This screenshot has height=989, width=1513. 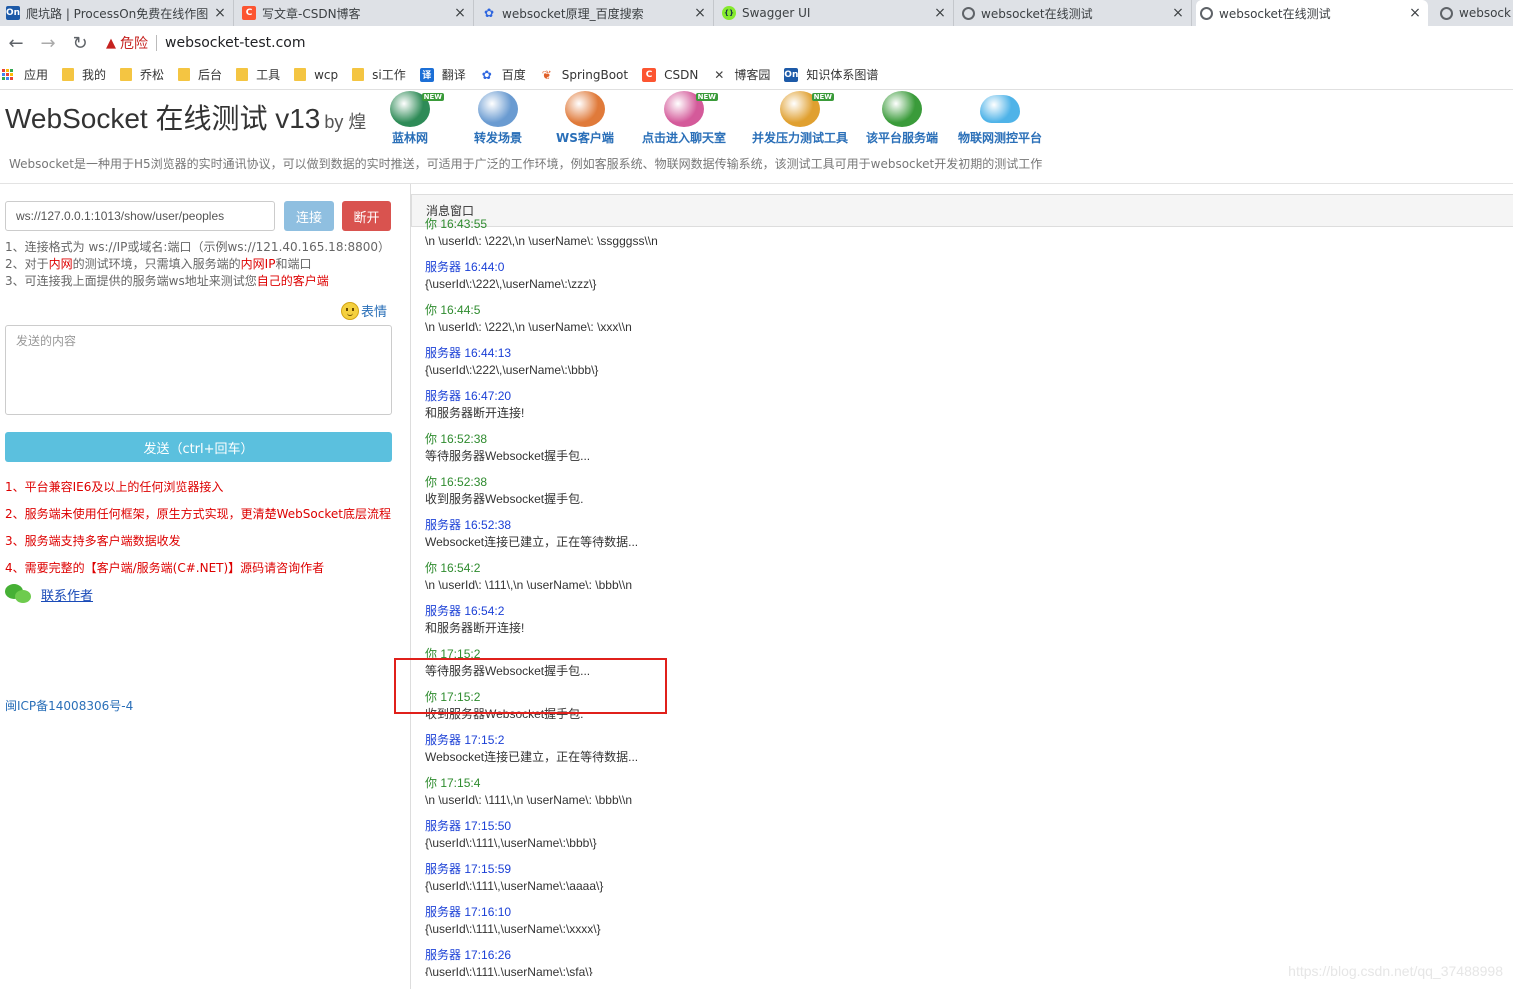 I want to click on bookmark-item: 工具, so click(x=258, y=74).